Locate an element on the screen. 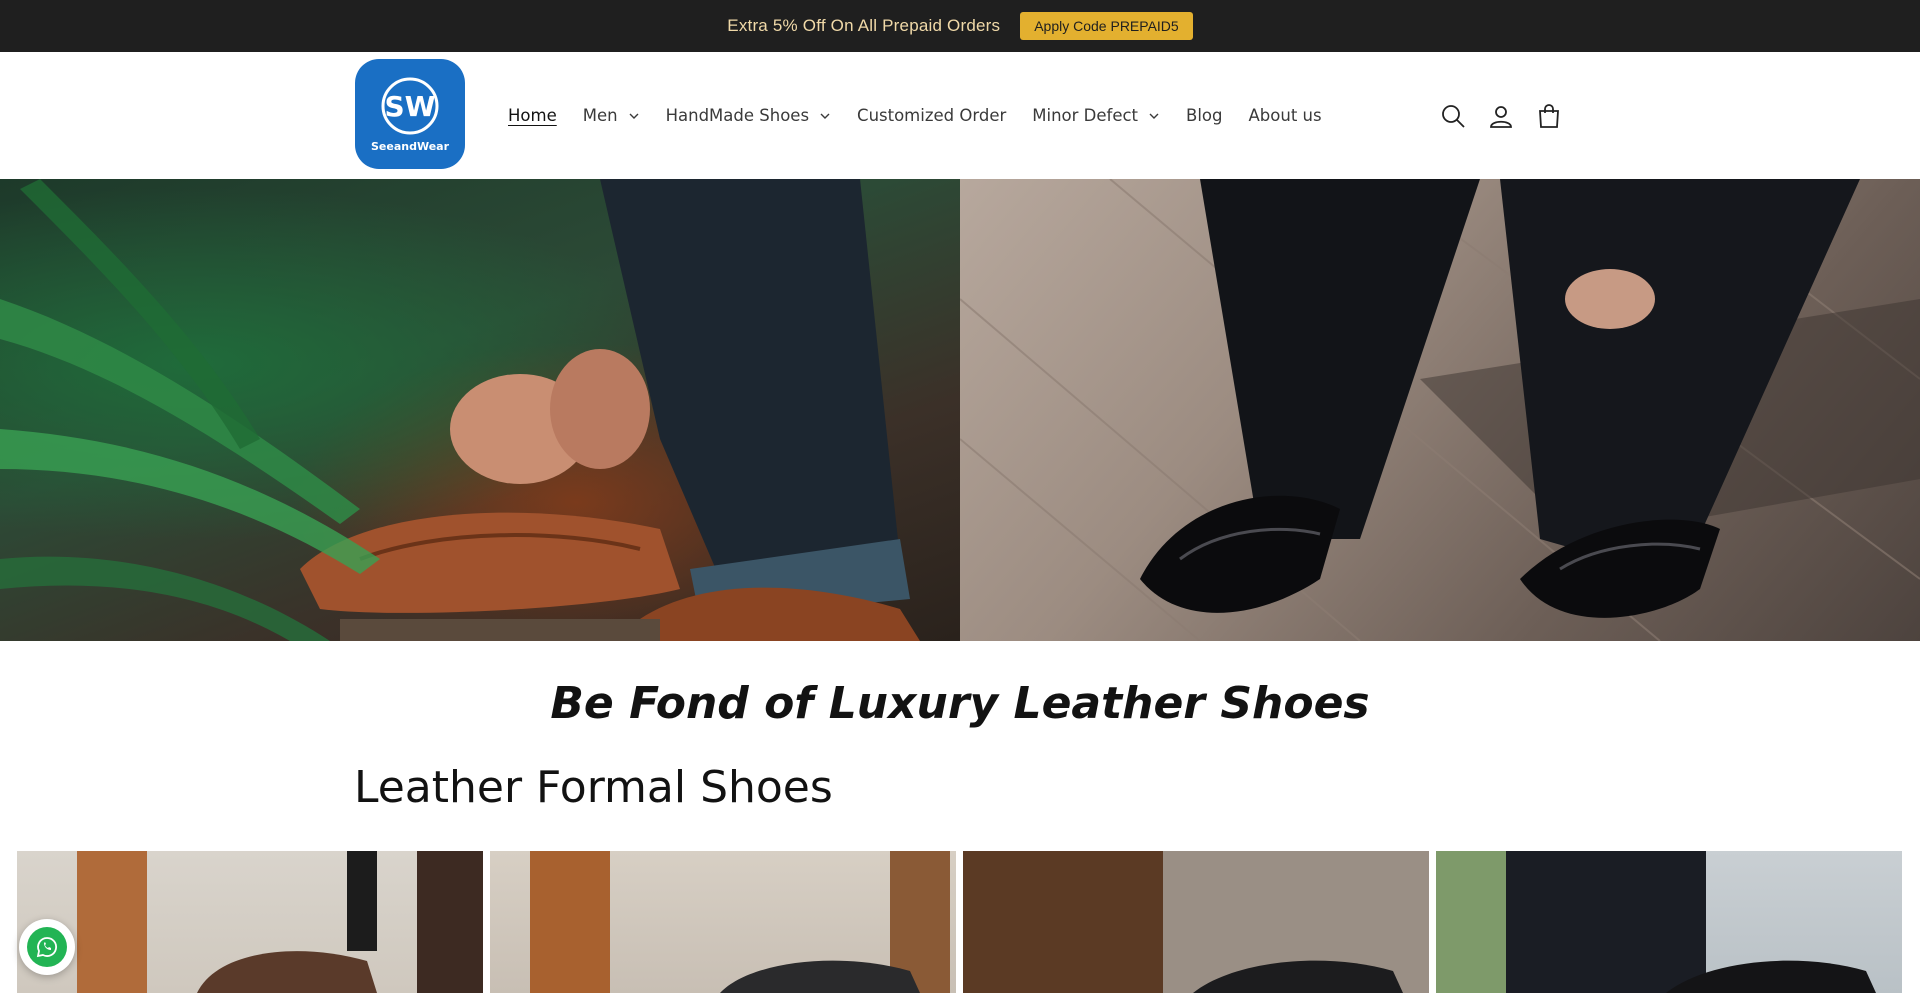 The image size is (1920, 993). logo: SW SeeandWear is located at coordinates (410, 114).